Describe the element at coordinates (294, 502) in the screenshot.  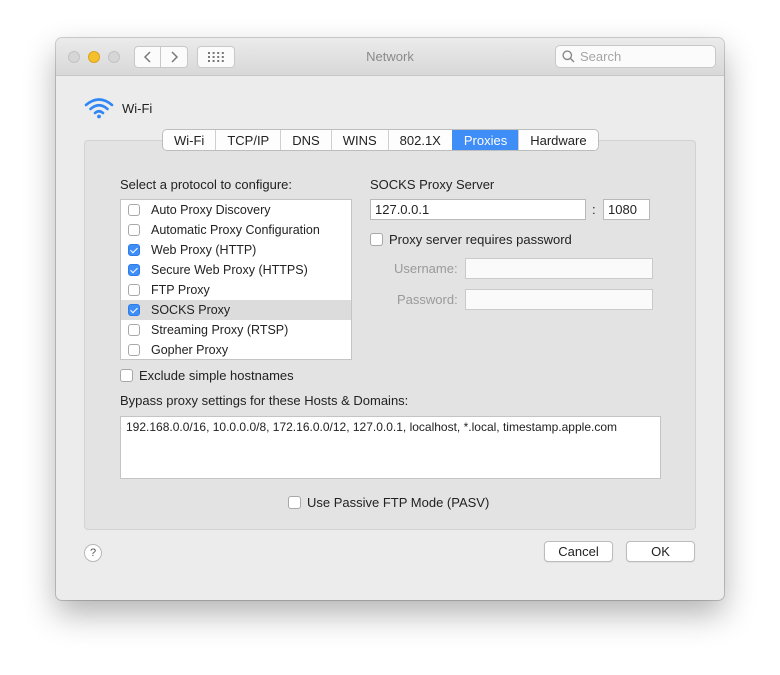
I see `passive-ftp-checkbox` at that location.